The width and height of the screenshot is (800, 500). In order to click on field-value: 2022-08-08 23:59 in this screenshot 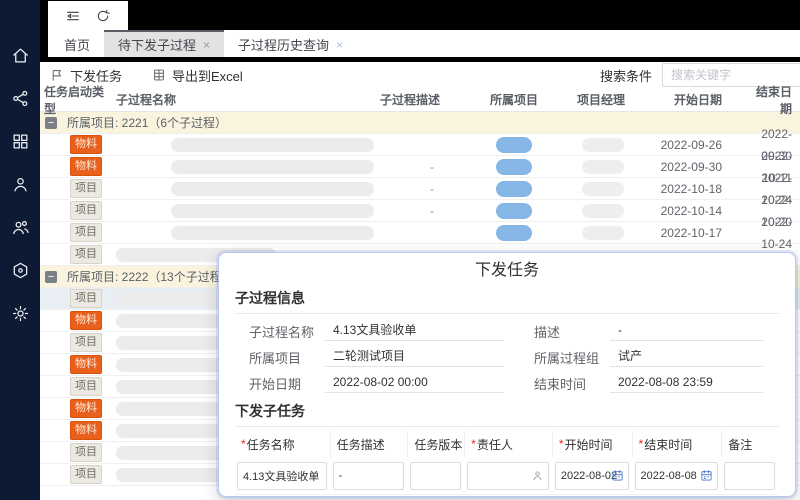, I will do `click(686, 383)`.